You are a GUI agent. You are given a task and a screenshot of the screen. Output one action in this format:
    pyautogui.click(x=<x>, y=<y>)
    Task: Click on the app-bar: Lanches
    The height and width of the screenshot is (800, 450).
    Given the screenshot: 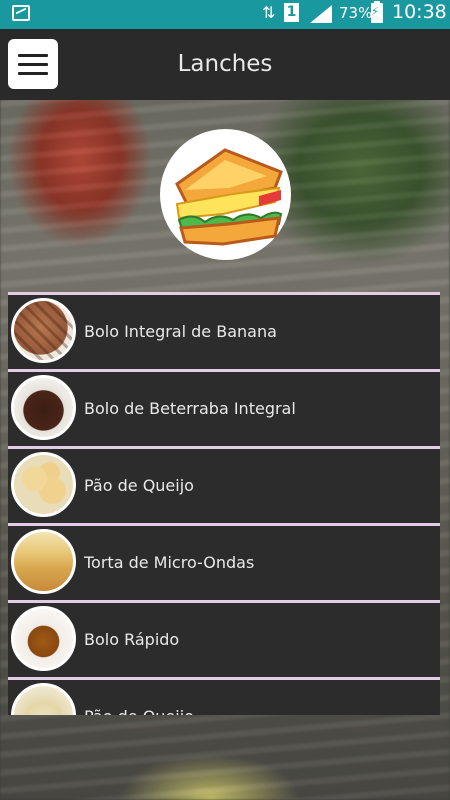 What is the action you would take?
    pyautogui.click(x=225, y=64)
    